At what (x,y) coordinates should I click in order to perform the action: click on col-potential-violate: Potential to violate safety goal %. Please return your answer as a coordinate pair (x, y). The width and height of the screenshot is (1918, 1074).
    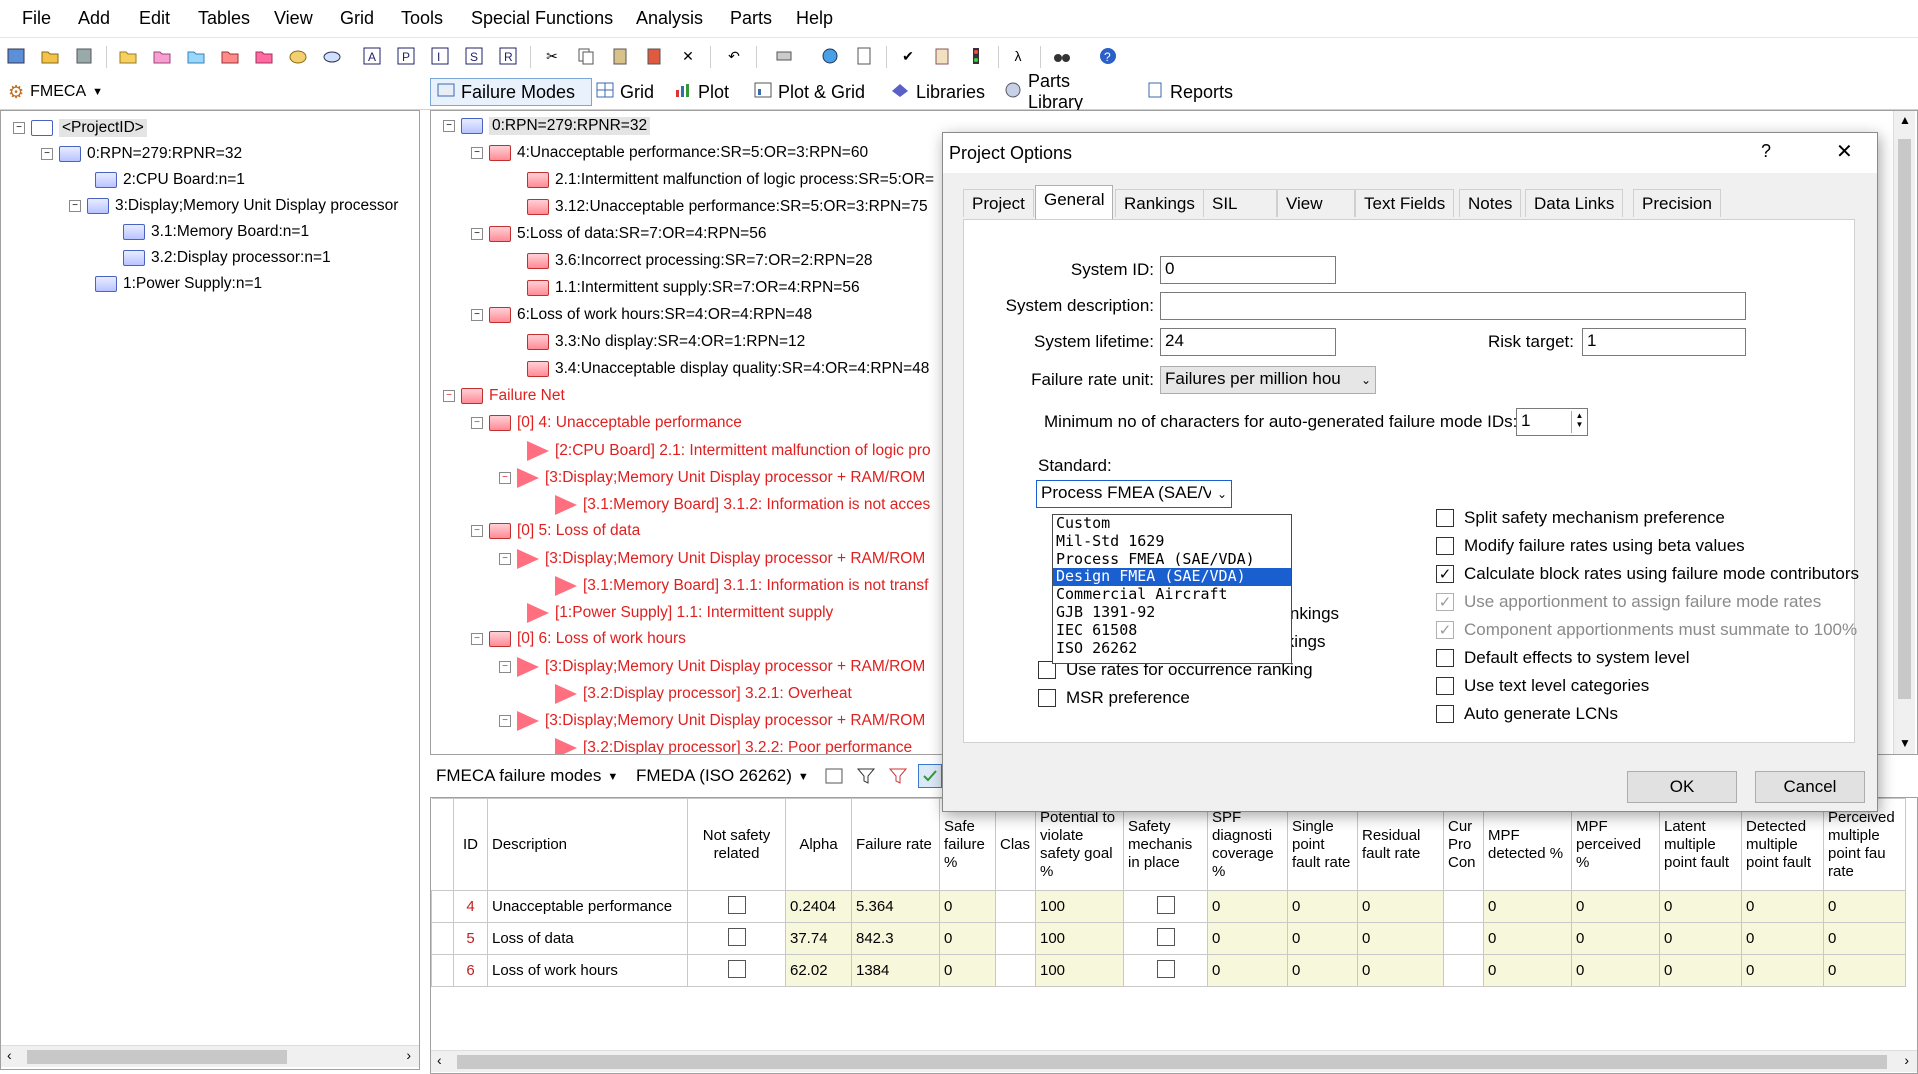
    Looking at the image, I should click on (1079, 844).